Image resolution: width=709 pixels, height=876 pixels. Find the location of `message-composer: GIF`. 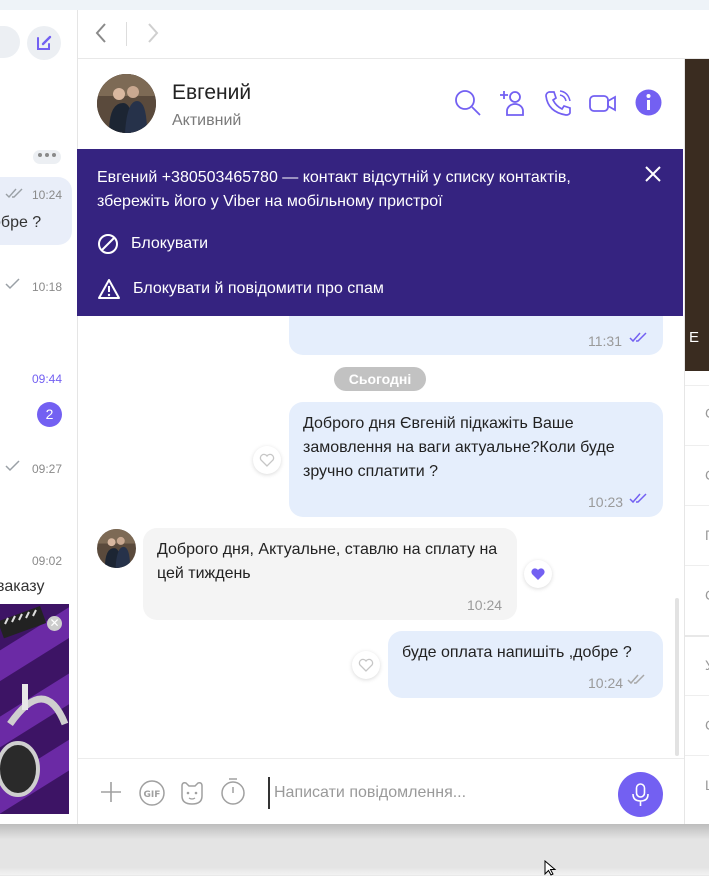

message-composer: GIF is located at coordinates (381, 791).